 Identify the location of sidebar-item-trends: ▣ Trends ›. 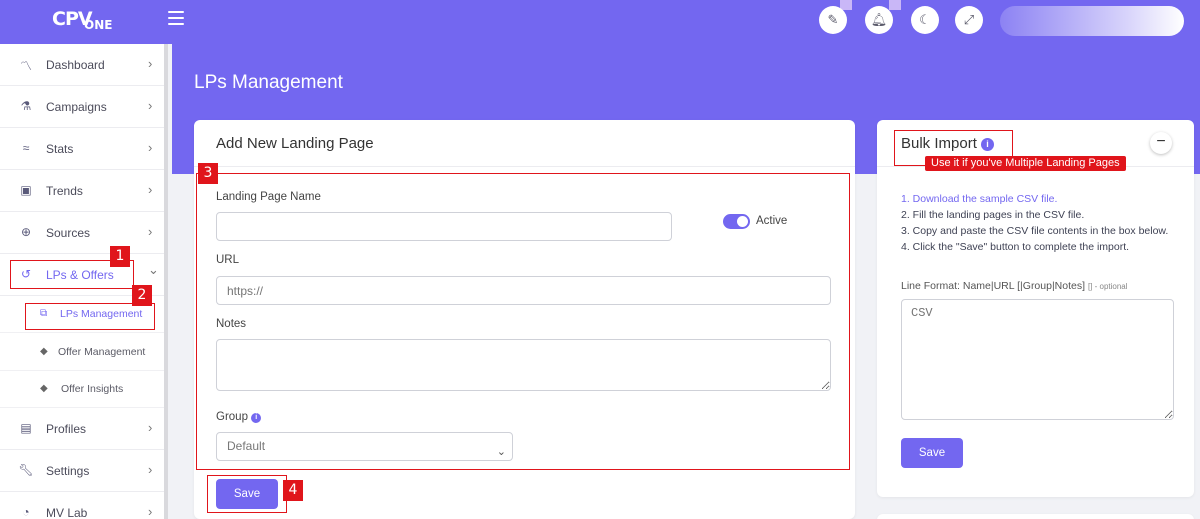
(82, 191).